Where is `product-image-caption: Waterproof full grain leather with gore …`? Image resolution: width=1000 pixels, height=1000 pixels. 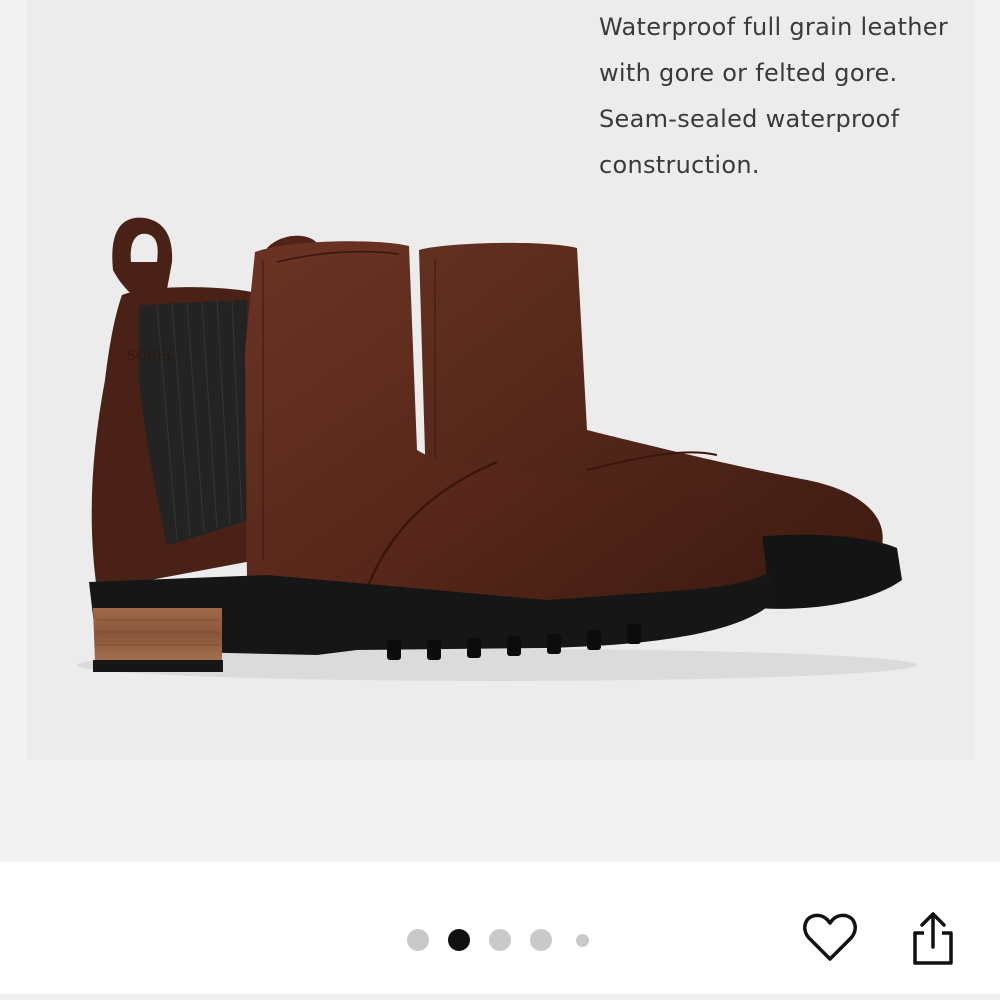 product-image-caption: Waterproof full grain leather with gore … is located at coordinates (774, 96).